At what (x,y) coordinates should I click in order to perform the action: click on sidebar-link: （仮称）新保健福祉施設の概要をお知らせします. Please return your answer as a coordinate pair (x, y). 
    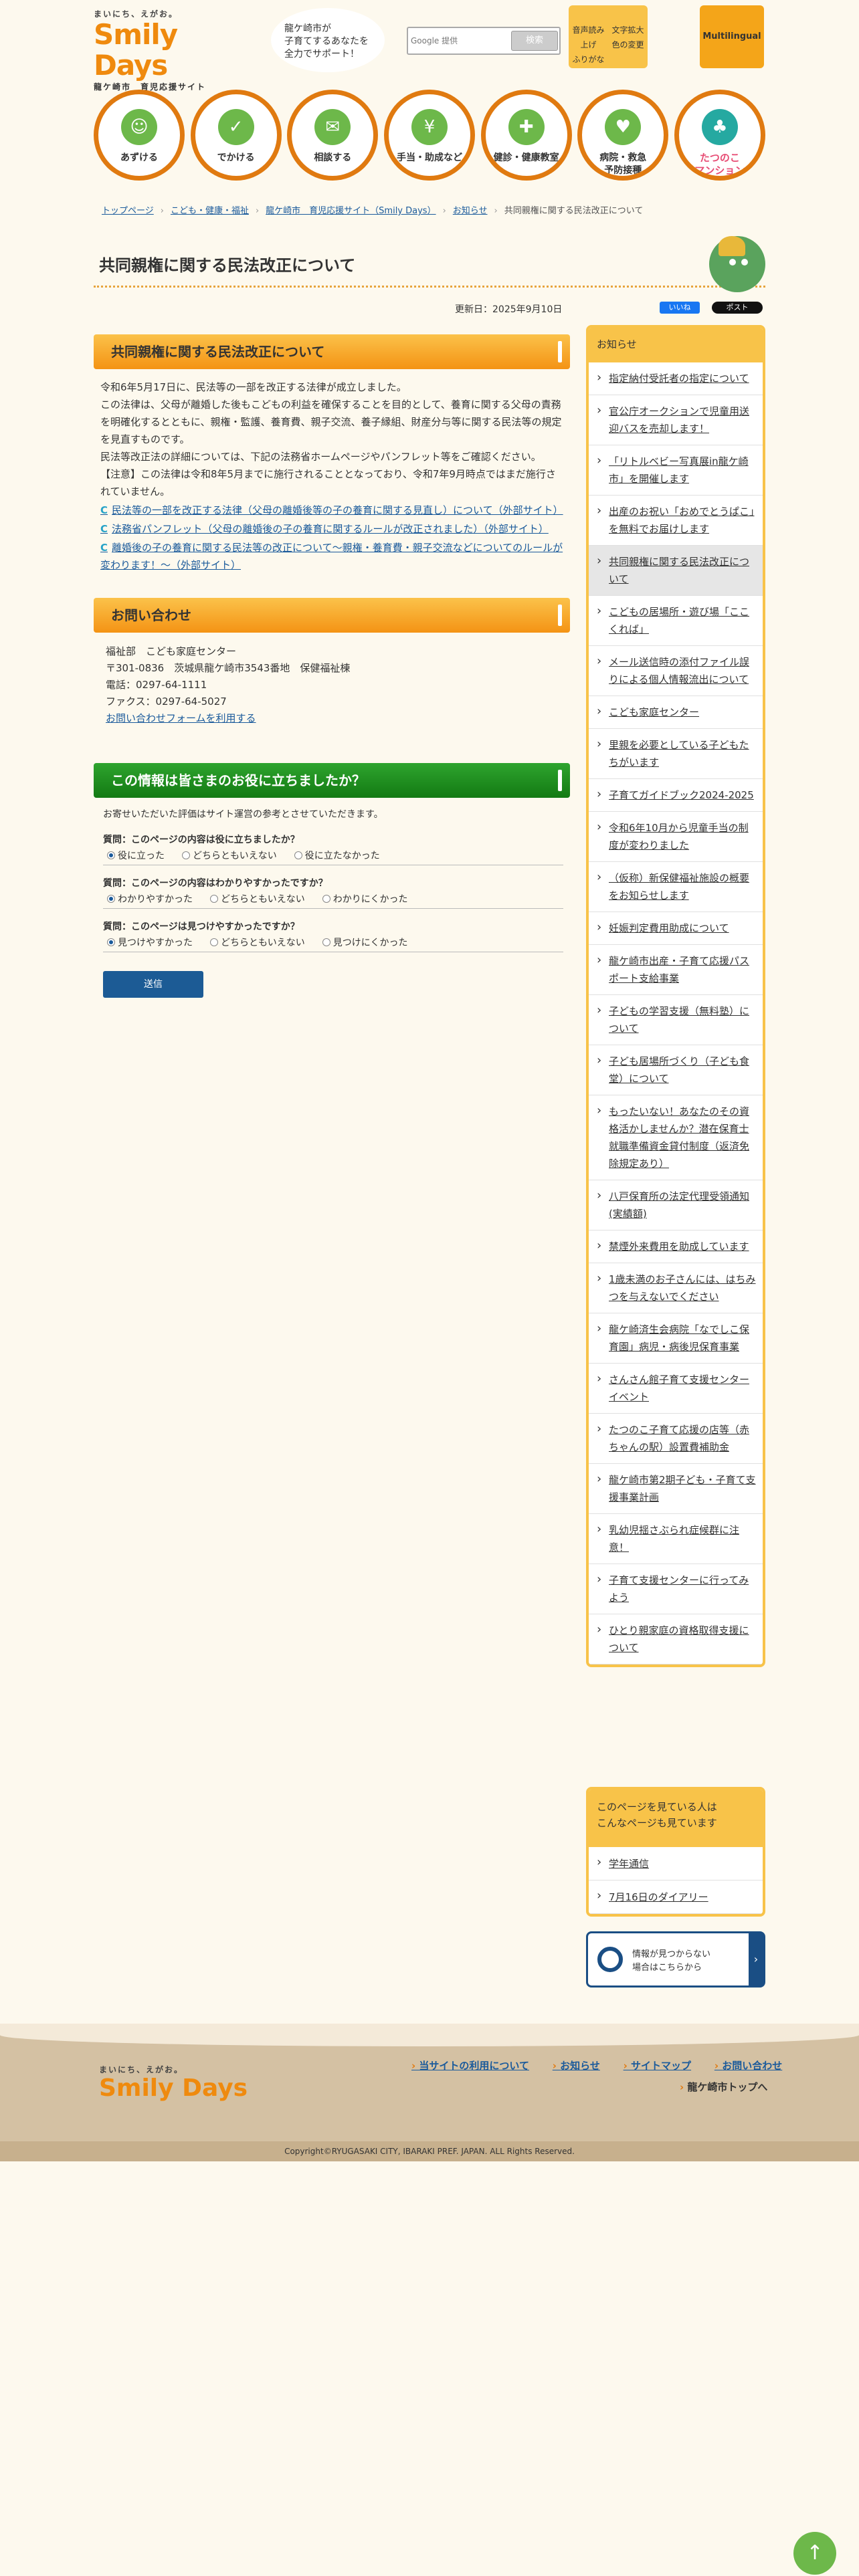
    Looking at the image, I should click on (679, 887).